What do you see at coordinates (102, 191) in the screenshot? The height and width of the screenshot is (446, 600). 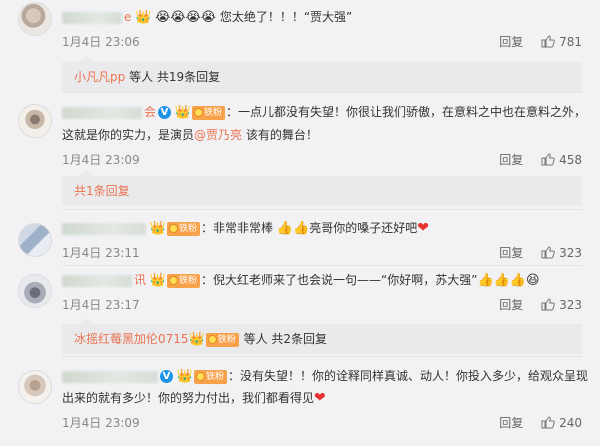 I see `reply-count-link: 共1条回复` at bounding box center [102, 191].